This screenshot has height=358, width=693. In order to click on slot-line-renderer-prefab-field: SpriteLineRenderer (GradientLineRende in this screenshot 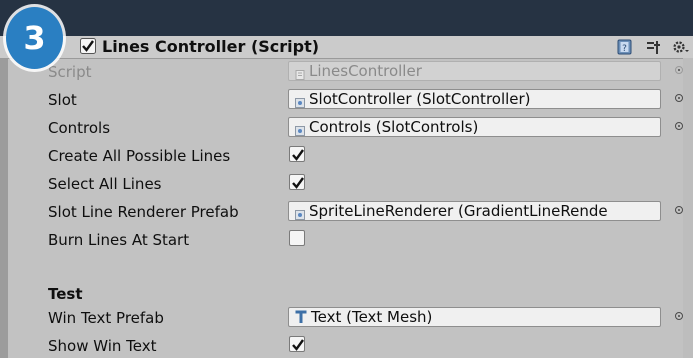, I will do `click(474, 211)`.